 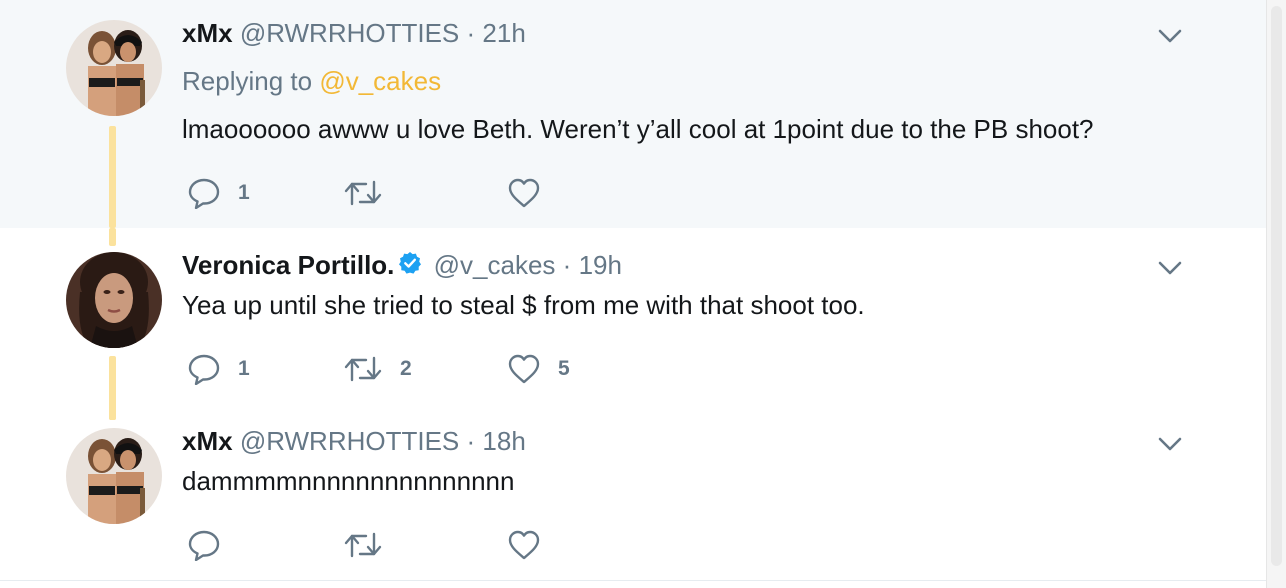 What do you see at coordinates (495, 265) in the screenshot?
I see `handle: @v_cakes` at bounding box center [495, 265].